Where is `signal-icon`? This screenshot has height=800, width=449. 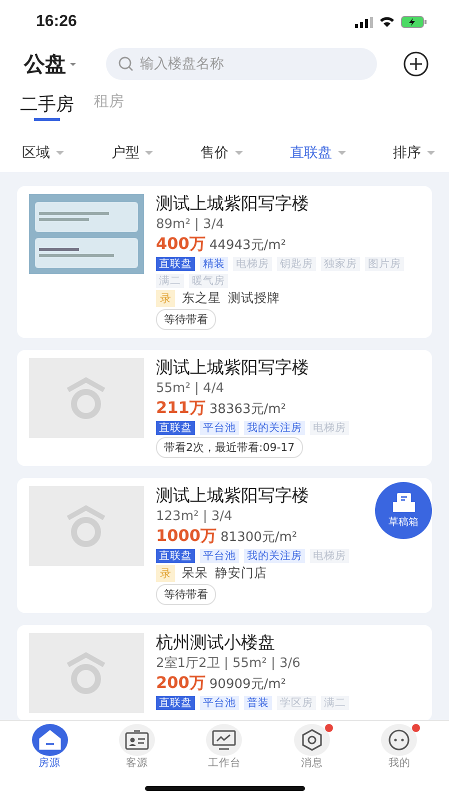
signal-icon is located at coordinates (364, 22).